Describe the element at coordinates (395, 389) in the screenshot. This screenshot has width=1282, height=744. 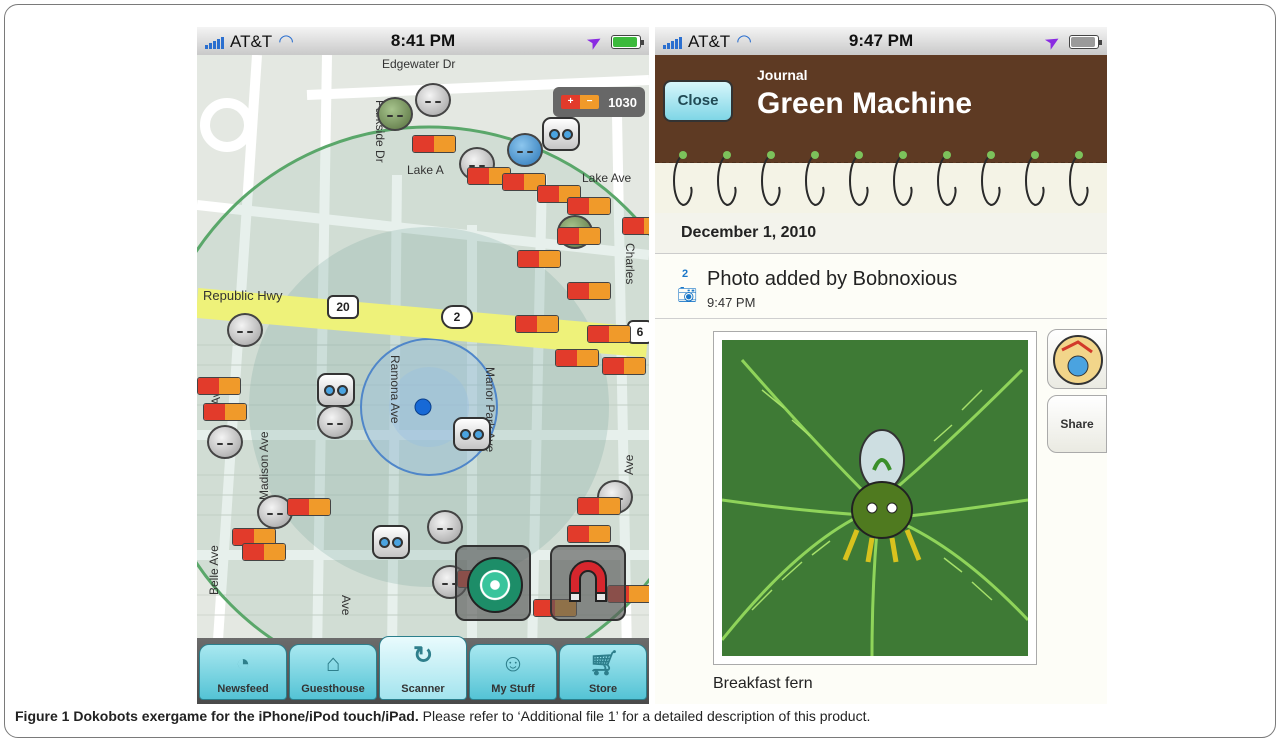
I see `map-label: Ramona Ave` at that location.